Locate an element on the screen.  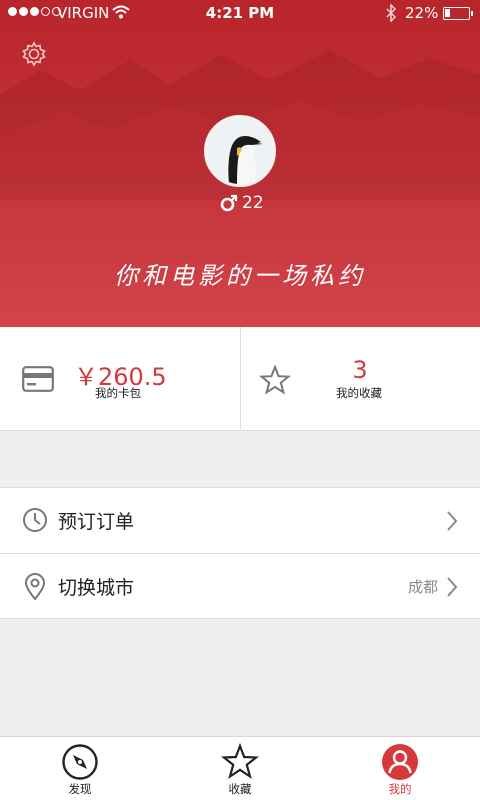
status-bar: VIRGIN 4:21 PM 22% is located at coordinates (240, 14).